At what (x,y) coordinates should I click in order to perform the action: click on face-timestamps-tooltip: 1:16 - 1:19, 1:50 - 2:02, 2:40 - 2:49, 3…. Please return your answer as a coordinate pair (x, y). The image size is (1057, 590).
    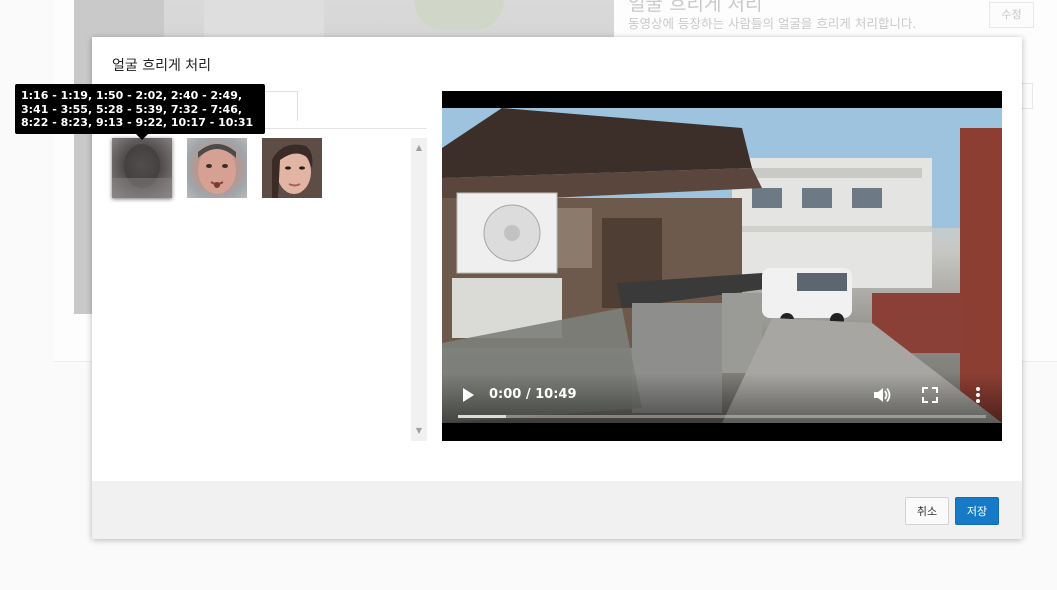
    Looking at the image, I should click on (140, 109).